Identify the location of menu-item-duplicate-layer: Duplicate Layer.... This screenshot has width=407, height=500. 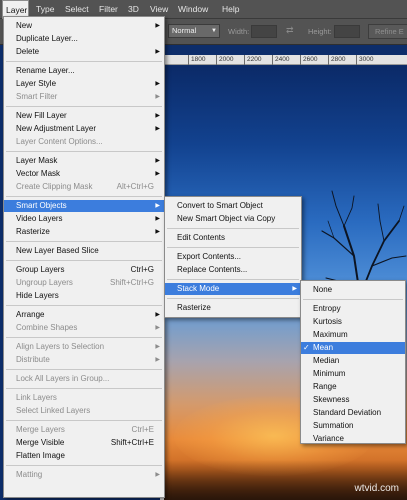
(84, 39).